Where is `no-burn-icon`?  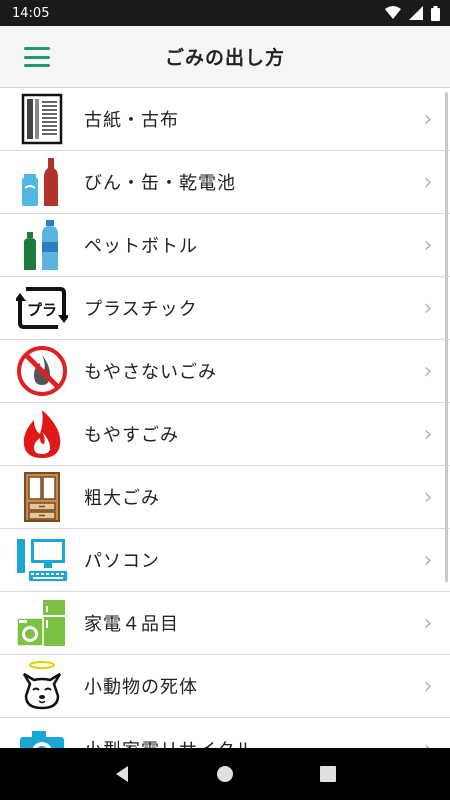
no-burn-icon is located at coordinates (42, 371).